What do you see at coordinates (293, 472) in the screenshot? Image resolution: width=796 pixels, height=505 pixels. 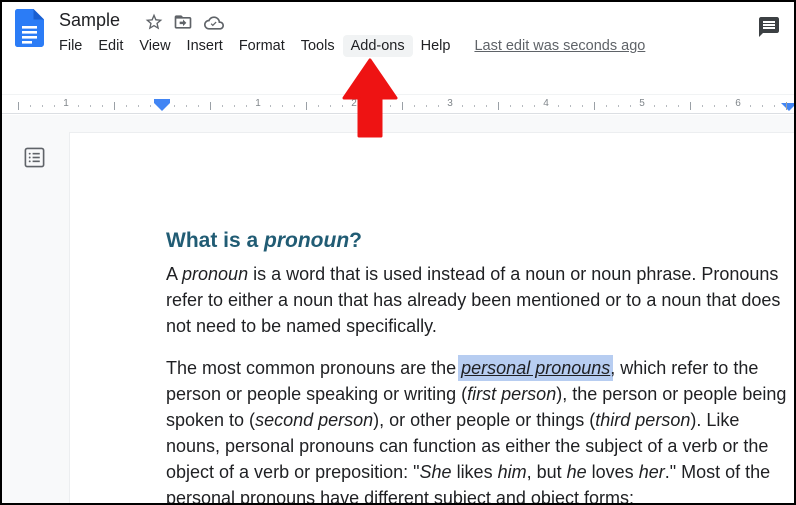 I see `text-run: object of a verb or preposition: "` at bounding box center [293, 472].